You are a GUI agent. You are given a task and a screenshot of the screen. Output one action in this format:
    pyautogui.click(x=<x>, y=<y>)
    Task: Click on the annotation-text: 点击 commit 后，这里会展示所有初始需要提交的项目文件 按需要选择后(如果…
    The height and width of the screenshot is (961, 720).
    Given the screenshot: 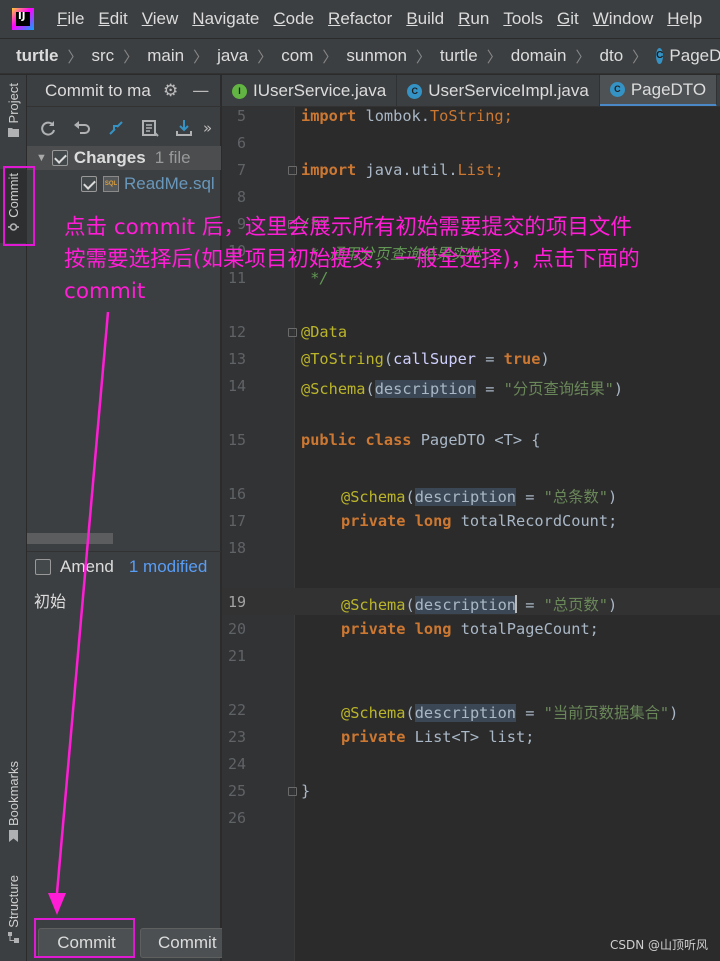 What is the action you would take?
    pyautogui.click(x=389, y=260)
    